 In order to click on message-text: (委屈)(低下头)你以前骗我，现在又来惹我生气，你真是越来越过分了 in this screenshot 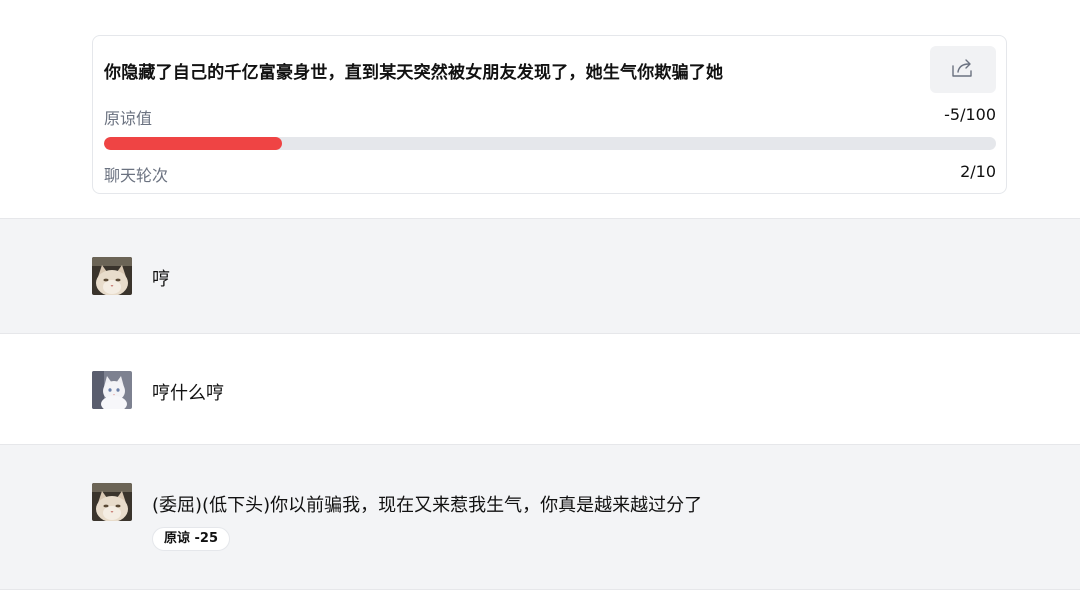, I will do `click(427, 505)`.